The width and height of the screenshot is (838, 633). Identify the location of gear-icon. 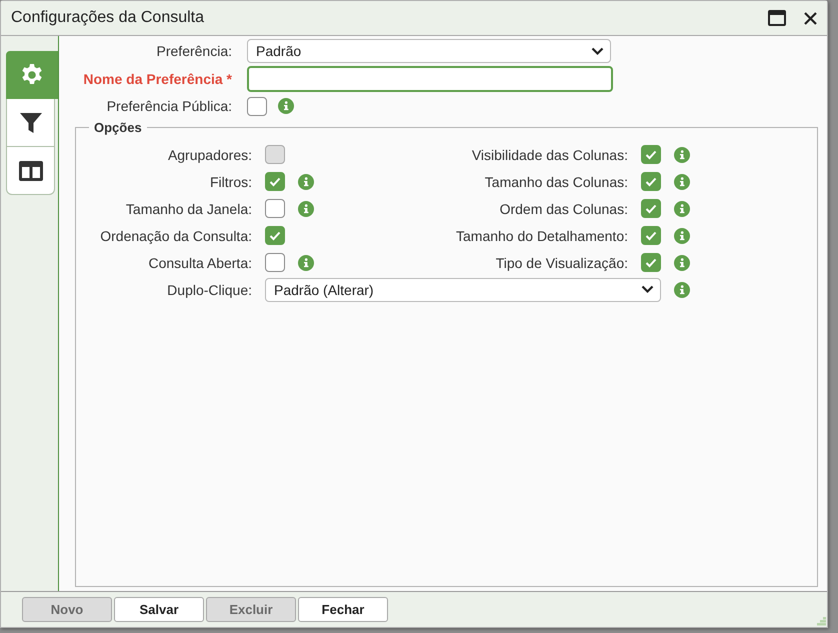
(32, 75).